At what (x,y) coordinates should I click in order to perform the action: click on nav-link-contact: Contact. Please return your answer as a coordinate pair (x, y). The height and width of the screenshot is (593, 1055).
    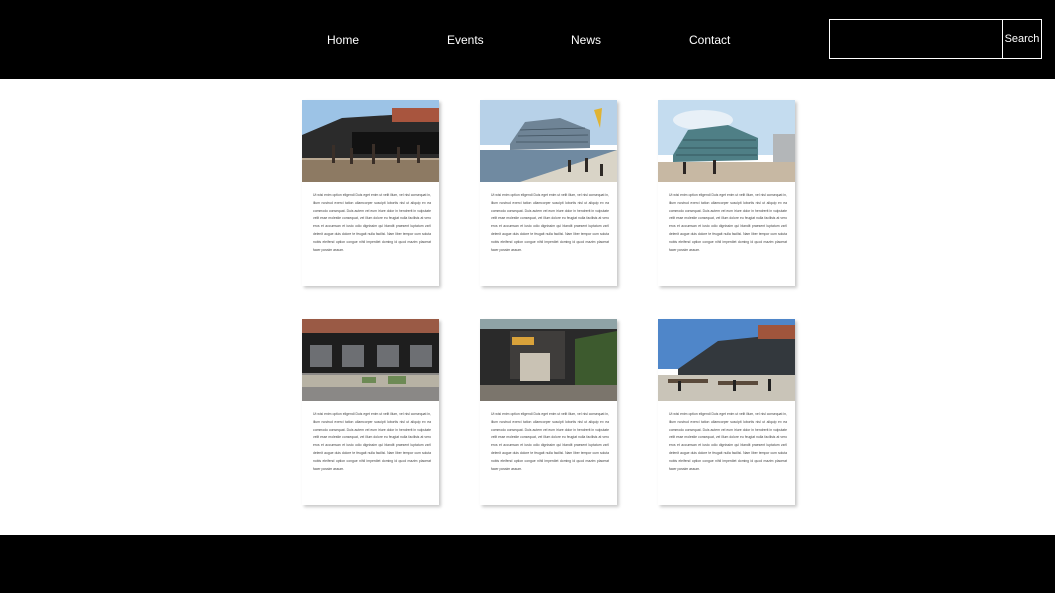
    Looking at the image, I should click on (709, 40).